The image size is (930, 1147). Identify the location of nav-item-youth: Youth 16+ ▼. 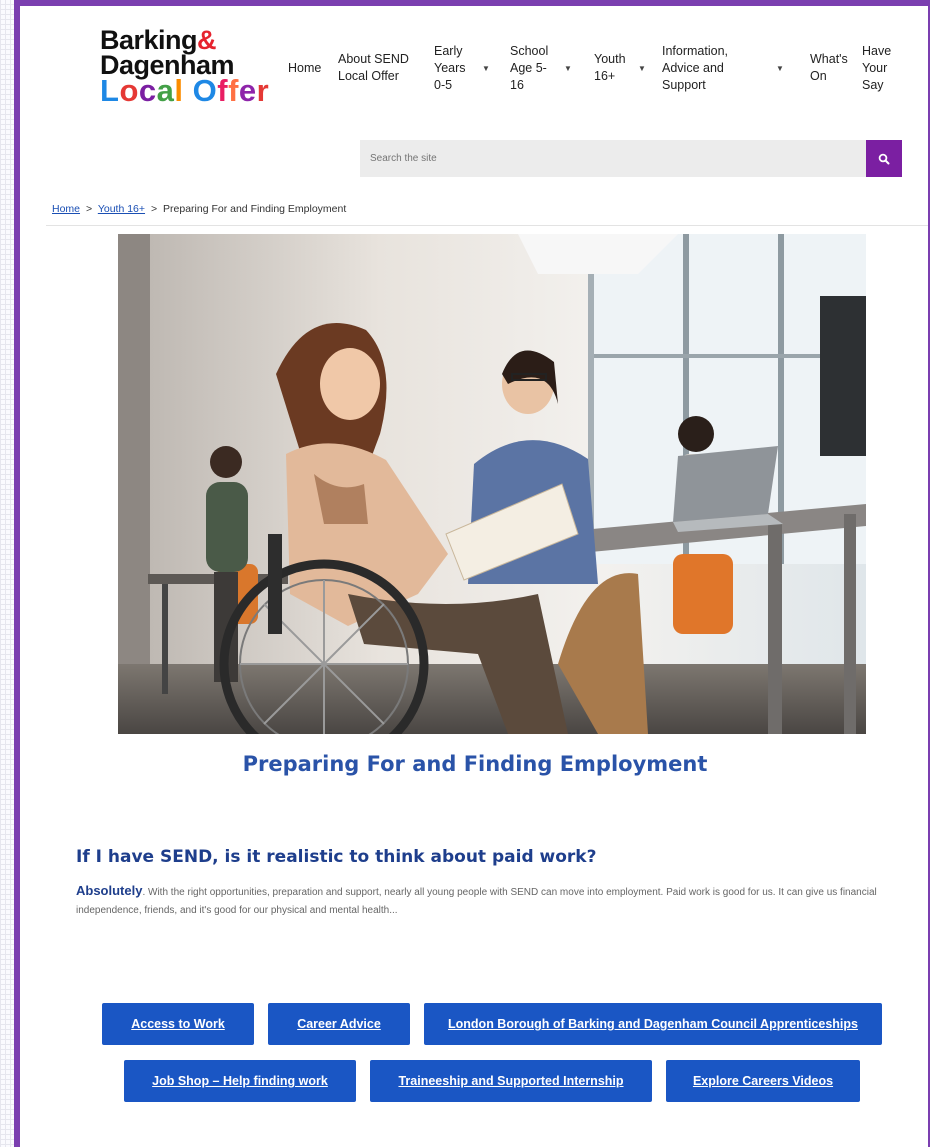
(622, 68).